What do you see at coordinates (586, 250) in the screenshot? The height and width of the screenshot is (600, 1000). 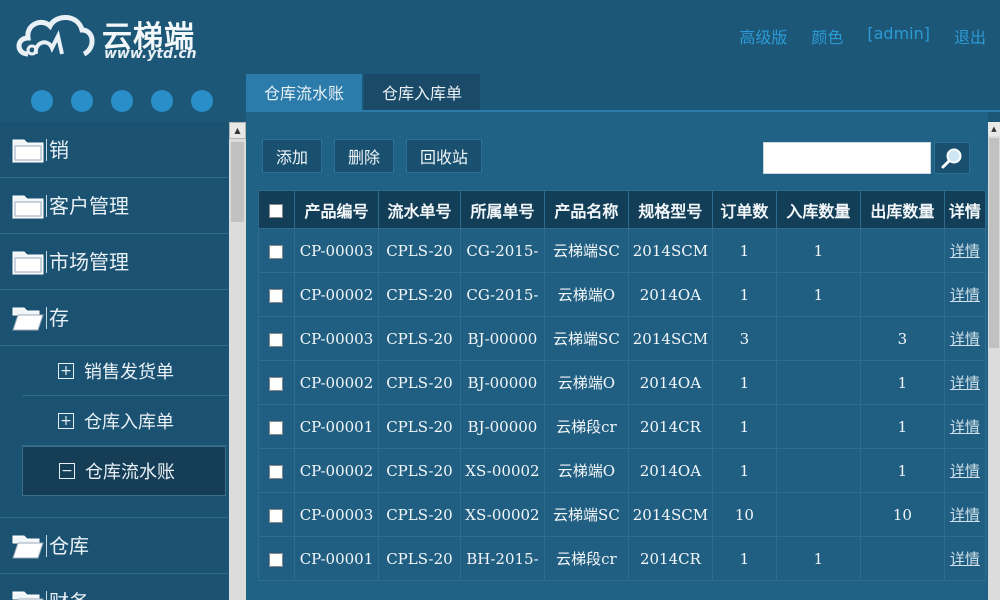 I see `table-cell: 云梯端SC` at bounding box center [586, 250].